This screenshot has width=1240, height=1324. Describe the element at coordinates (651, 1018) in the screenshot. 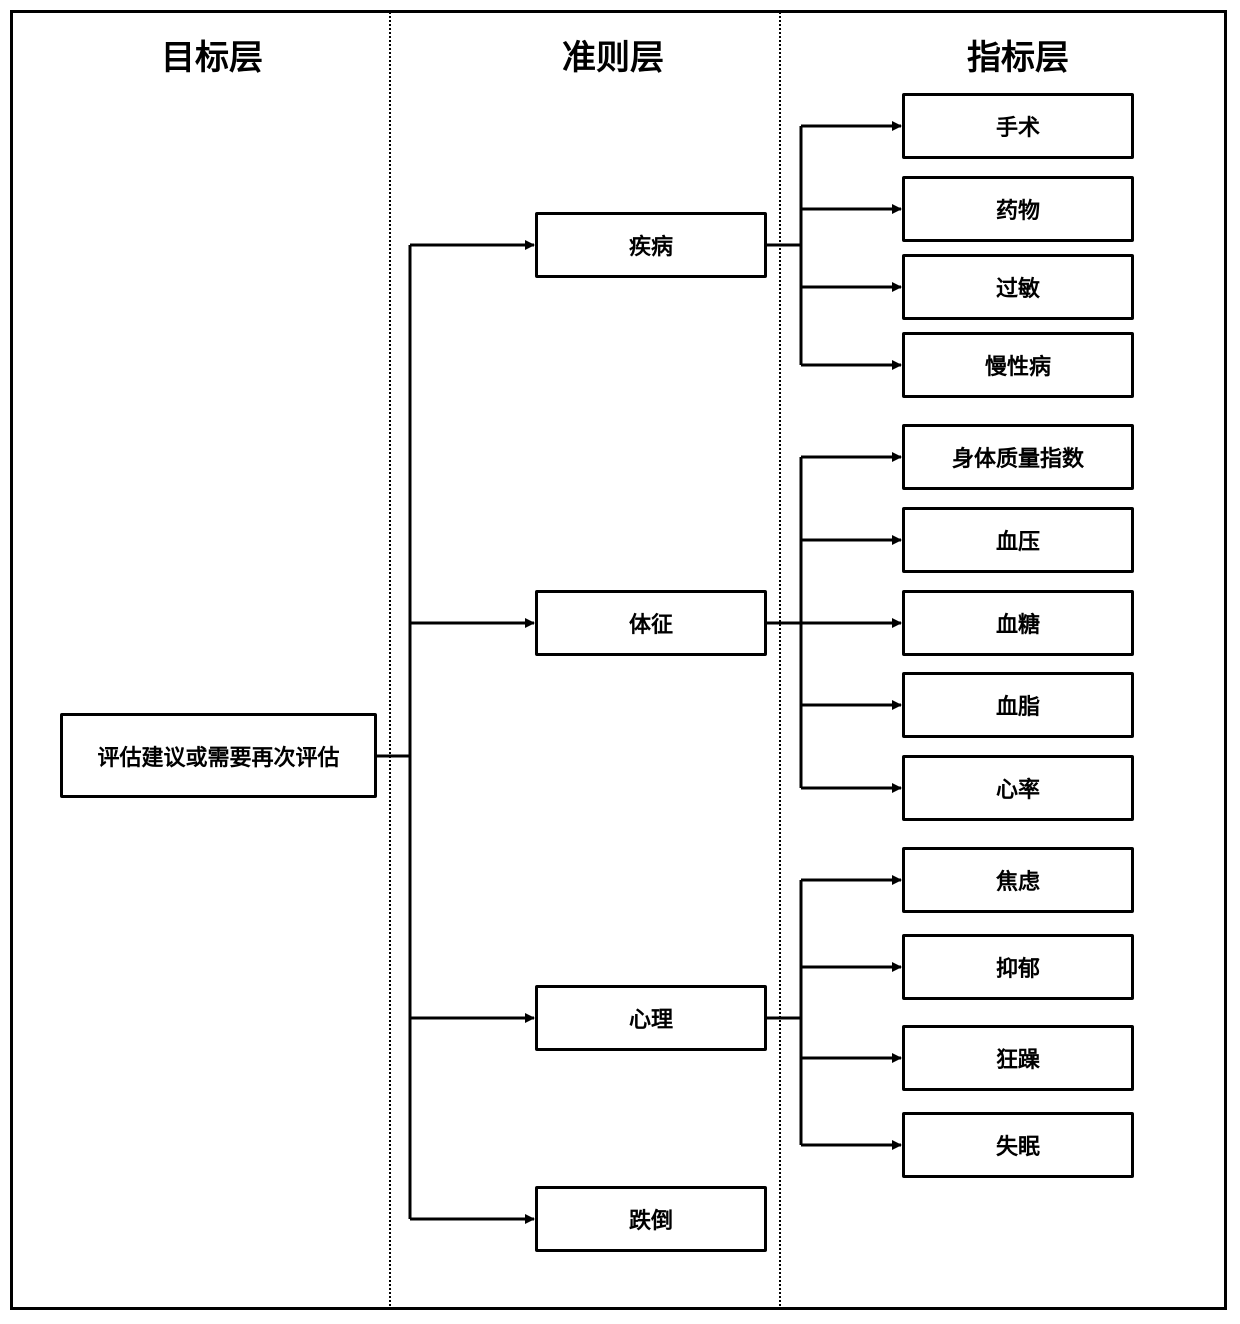

I see `criteria-node: 心理` at that location.